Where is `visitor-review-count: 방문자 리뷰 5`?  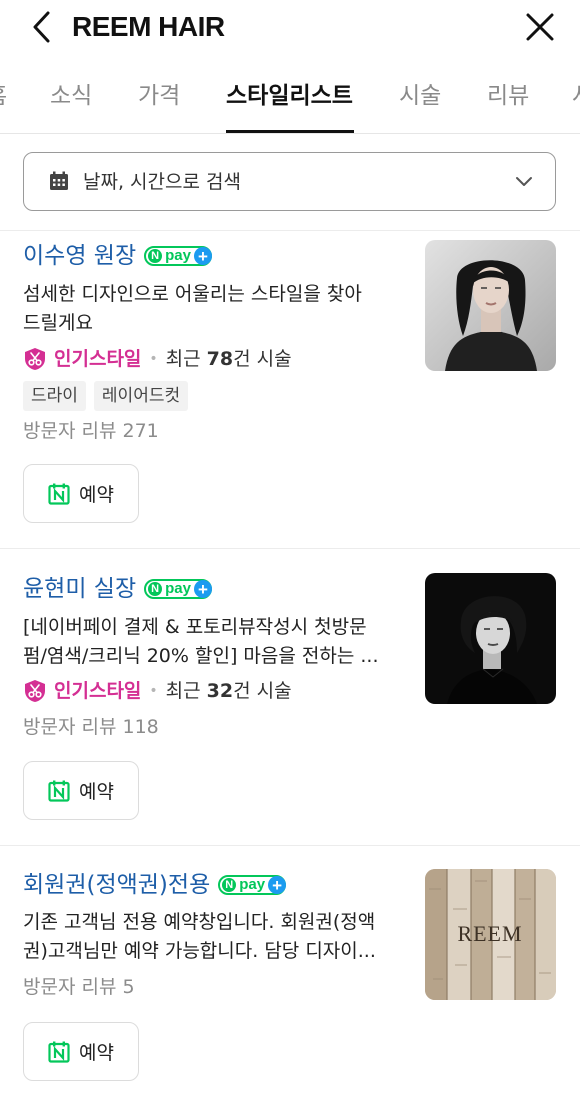
visitor-review-count: 방문자 리뷰 5 is located at coordinates (79, 987).